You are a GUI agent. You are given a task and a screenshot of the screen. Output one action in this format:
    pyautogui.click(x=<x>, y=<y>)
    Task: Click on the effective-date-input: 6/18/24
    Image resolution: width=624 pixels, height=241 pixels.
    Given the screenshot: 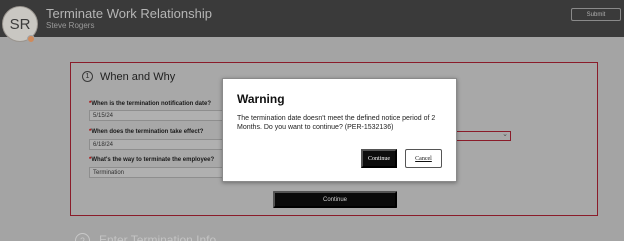 What is the action you would take?
    pyautogui.click(x=159, y=144)
    